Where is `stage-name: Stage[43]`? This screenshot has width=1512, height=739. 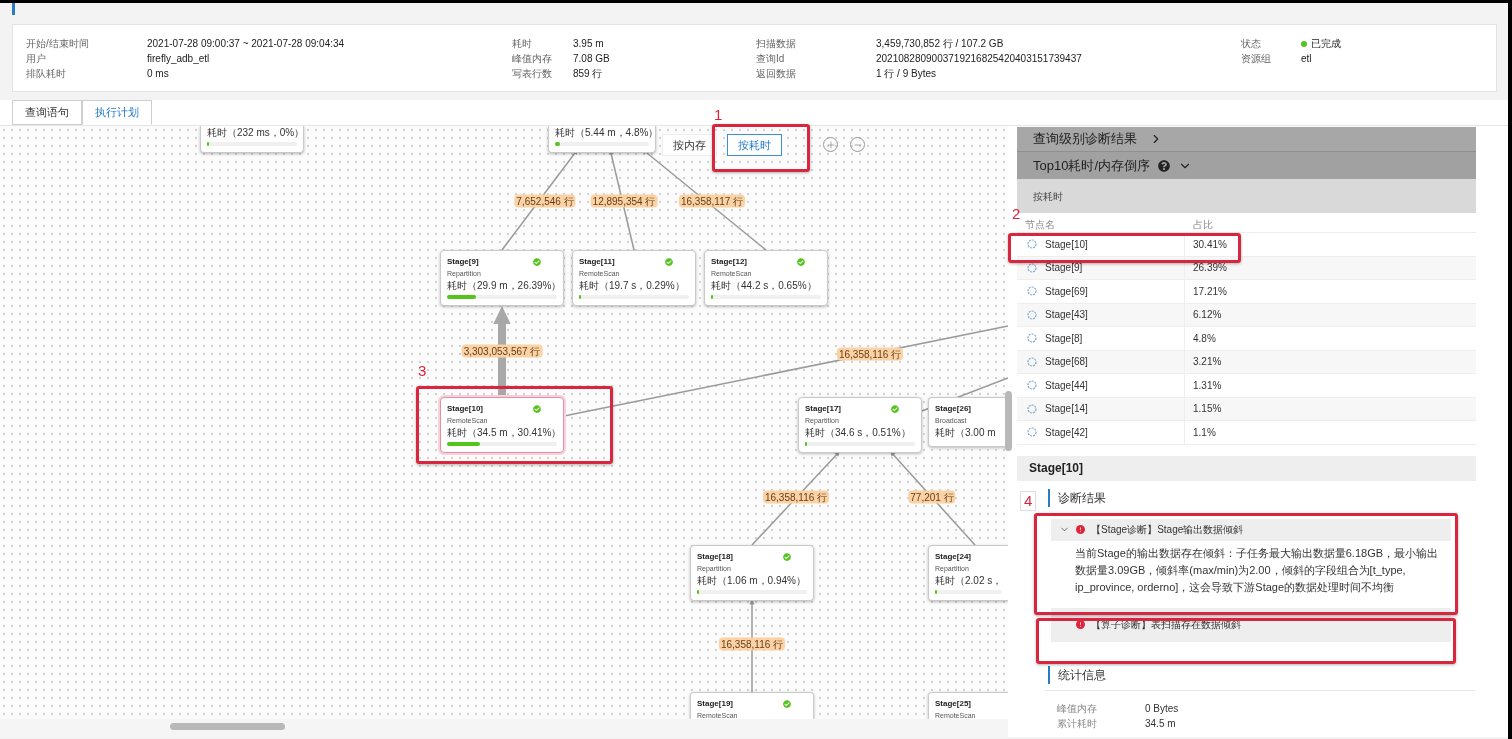
stage-name: Stage[43] is located at coordinates (1066, 315).